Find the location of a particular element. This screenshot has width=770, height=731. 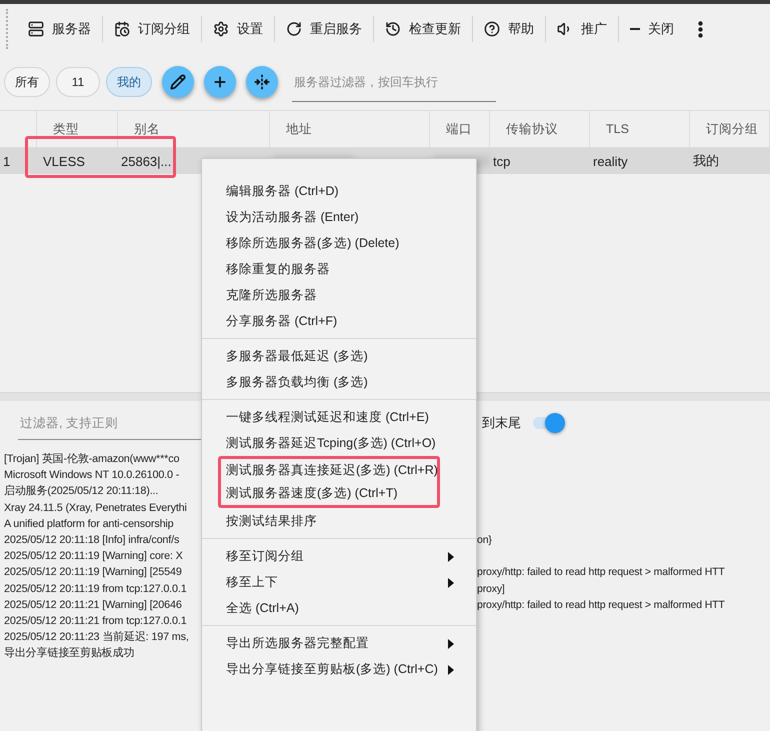

log-line: 2025/05/12 20:11:23 当前延迟: 197 ms, is located at coordinates (97, 638).